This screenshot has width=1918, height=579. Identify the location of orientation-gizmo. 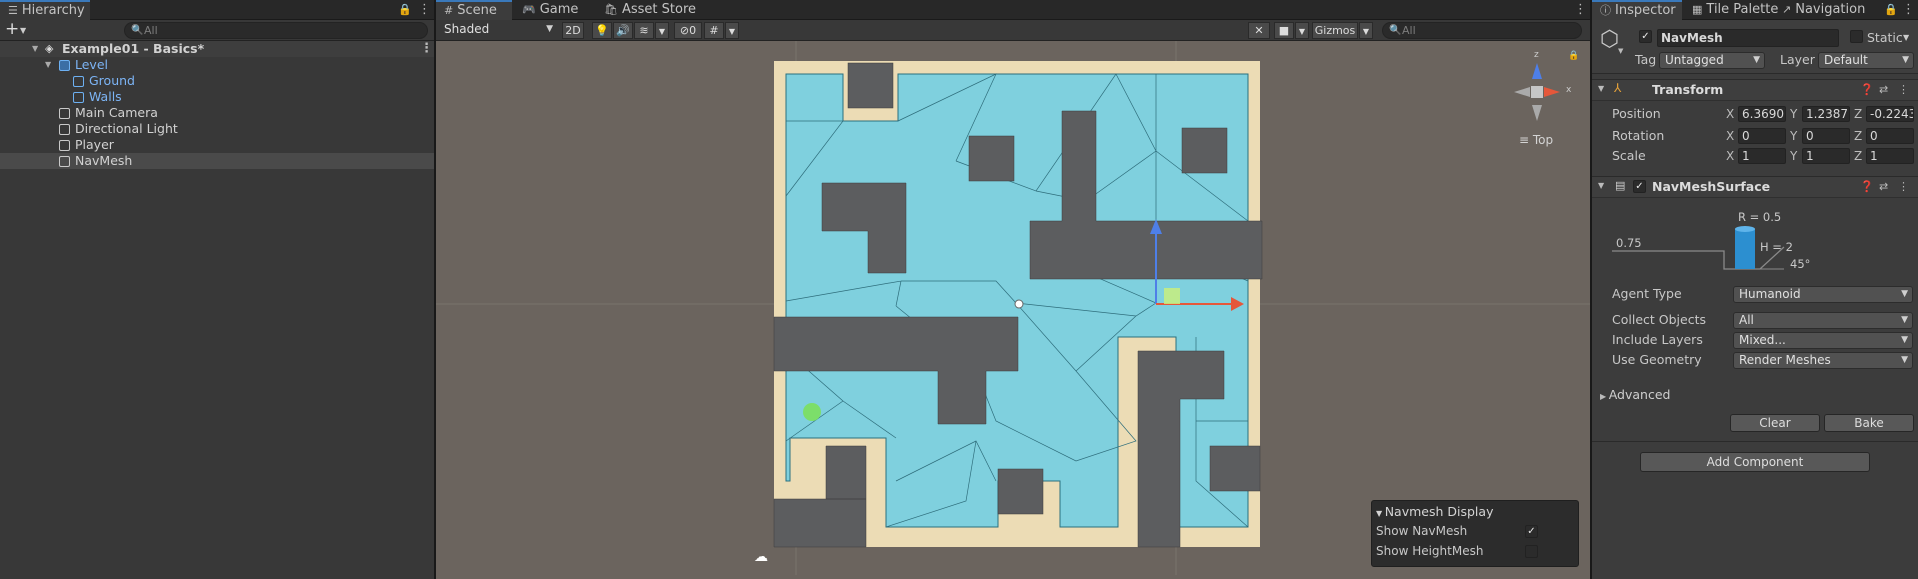
(1537, 92).